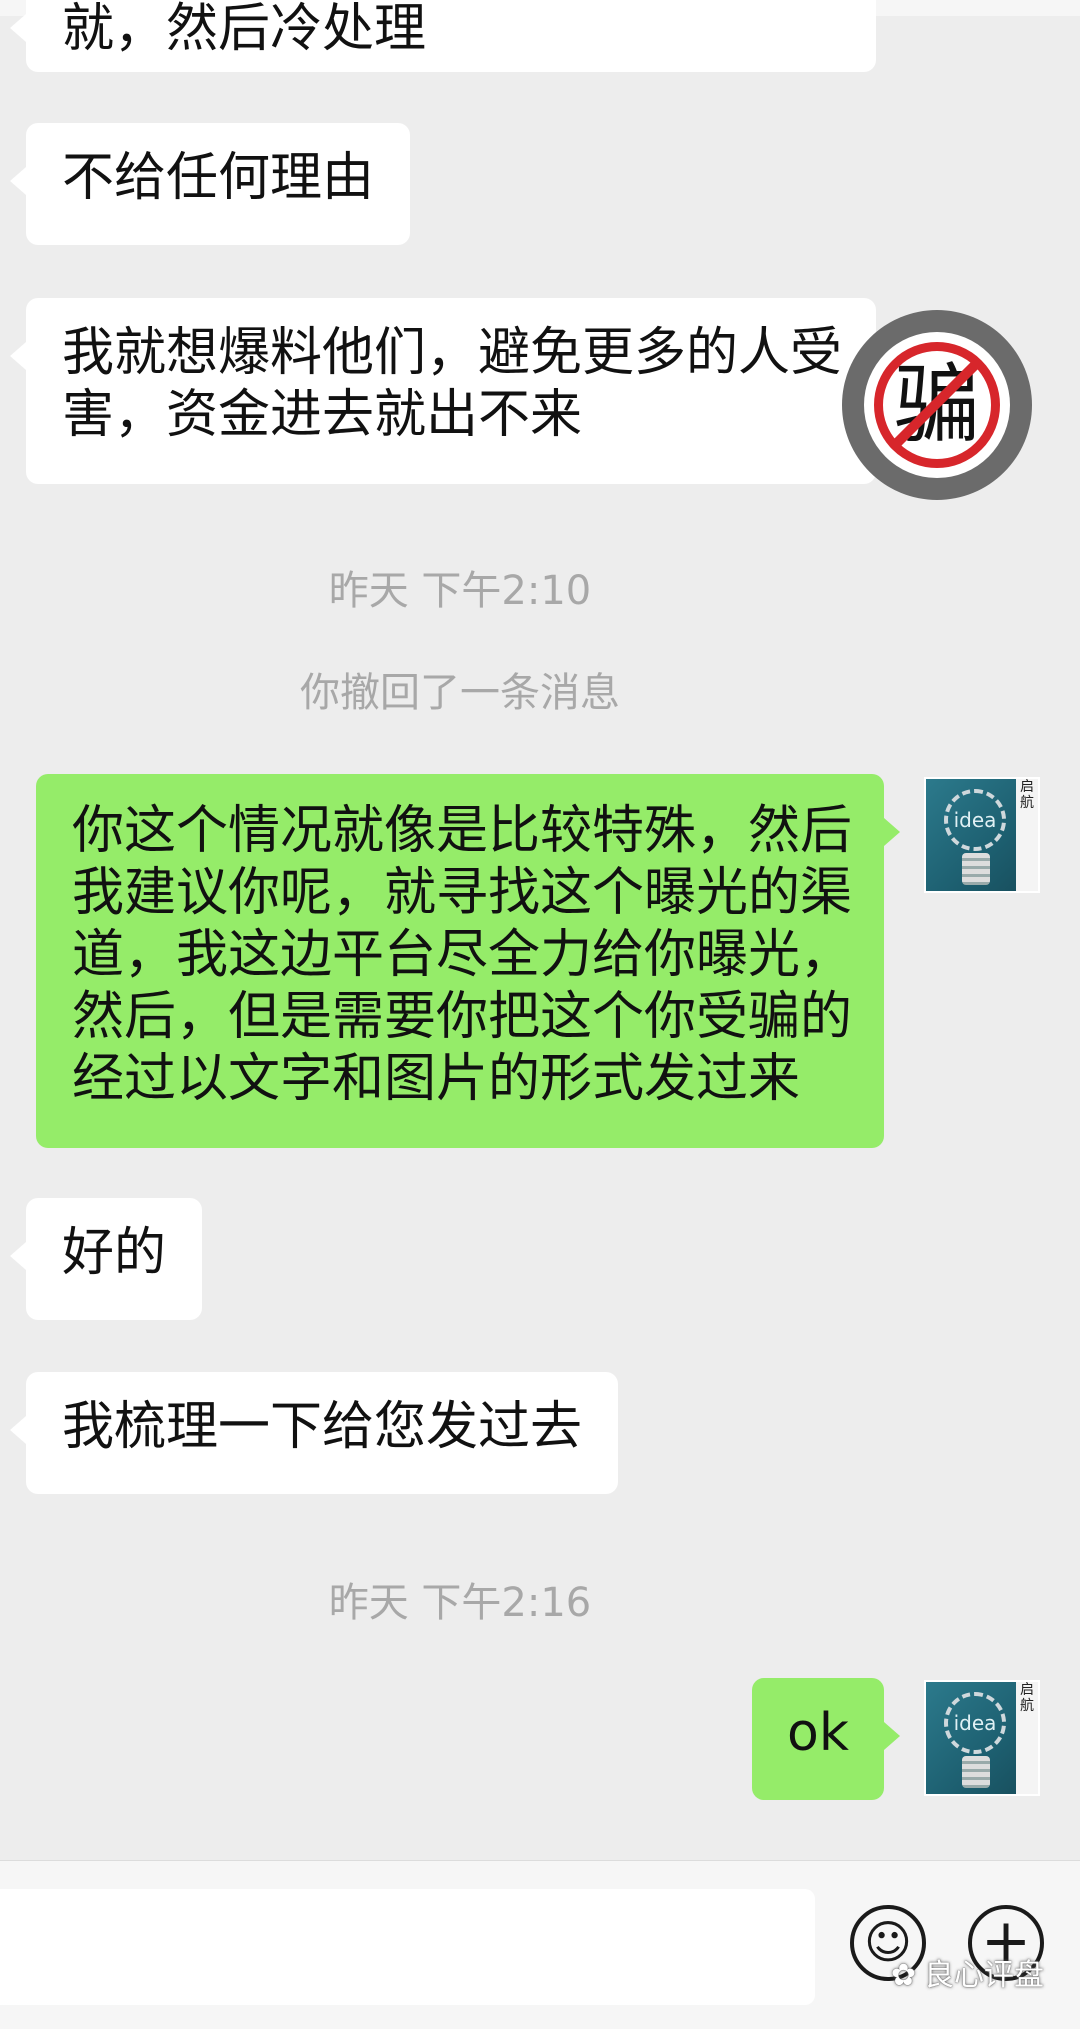 The width and height of the screenshot is (1080, 2029). I want to click on wechat-icon: ✿, so click(903, 1975).